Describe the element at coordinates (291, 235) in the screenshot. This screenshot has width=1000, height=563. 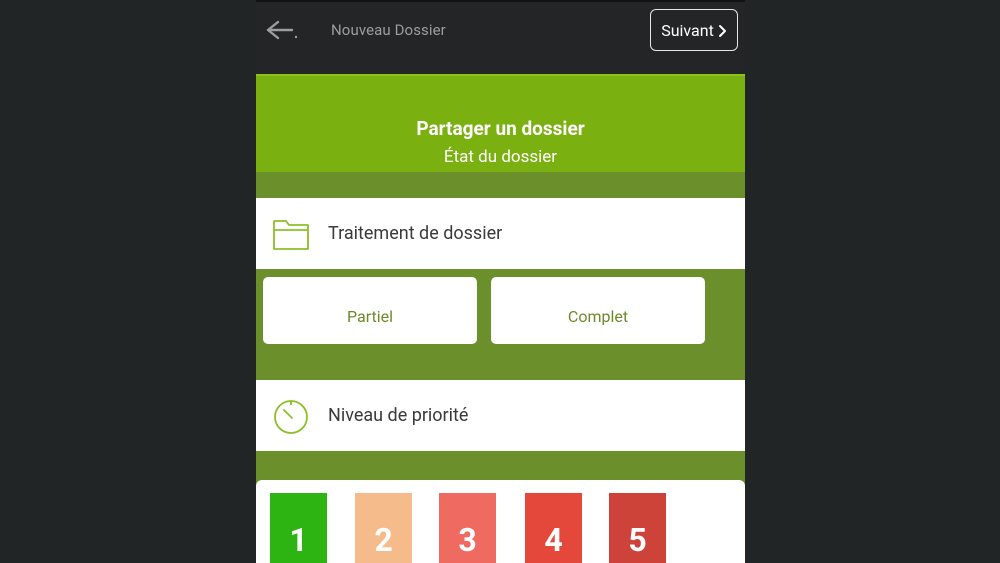
I see `folder-icon` at that location.